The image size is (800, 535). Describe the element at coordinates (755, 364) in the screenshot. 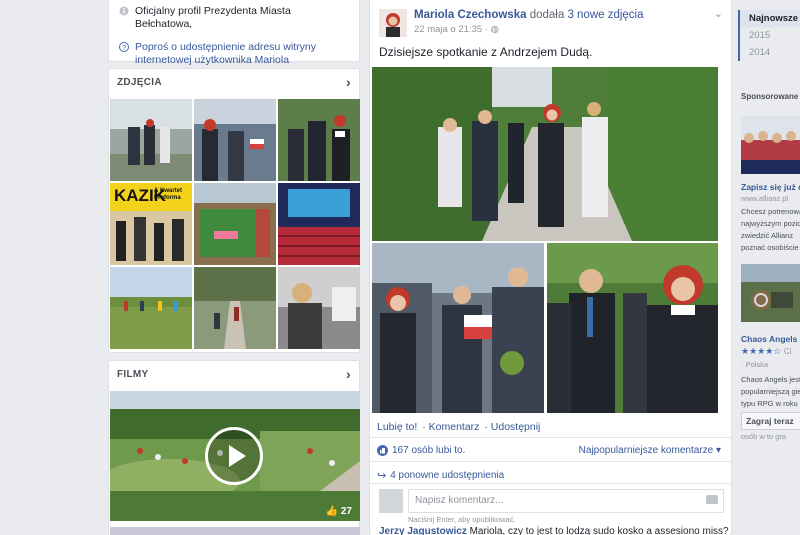

I see `ad2-country: · Polska` at that location.